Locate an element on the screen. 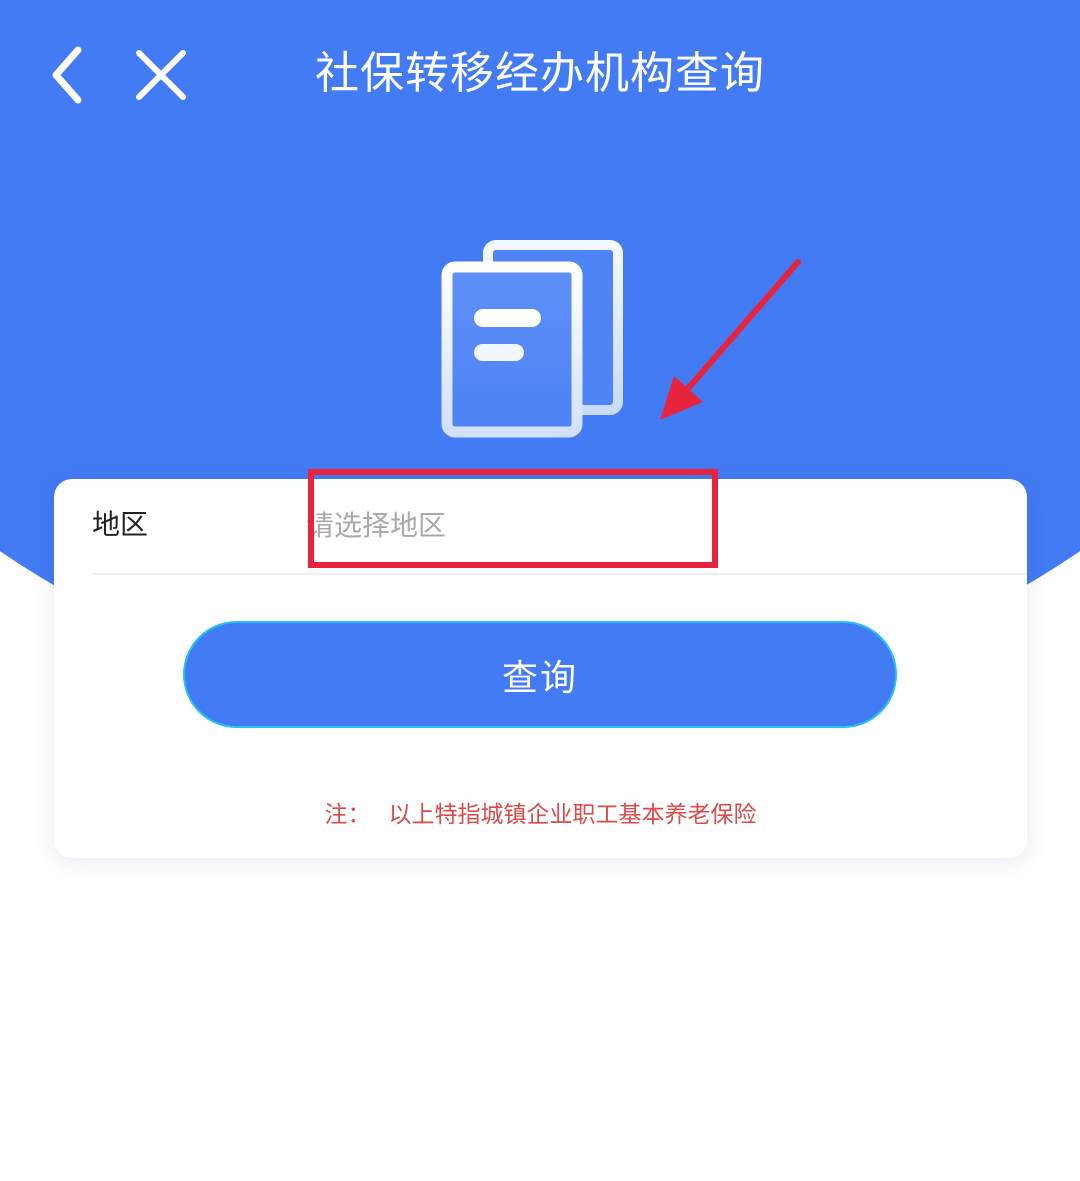 Image resolution: width=1080 pixels, height=1181 pixels. page-title: 社保转移经办机构查询 is located at coordinates (540, 73).